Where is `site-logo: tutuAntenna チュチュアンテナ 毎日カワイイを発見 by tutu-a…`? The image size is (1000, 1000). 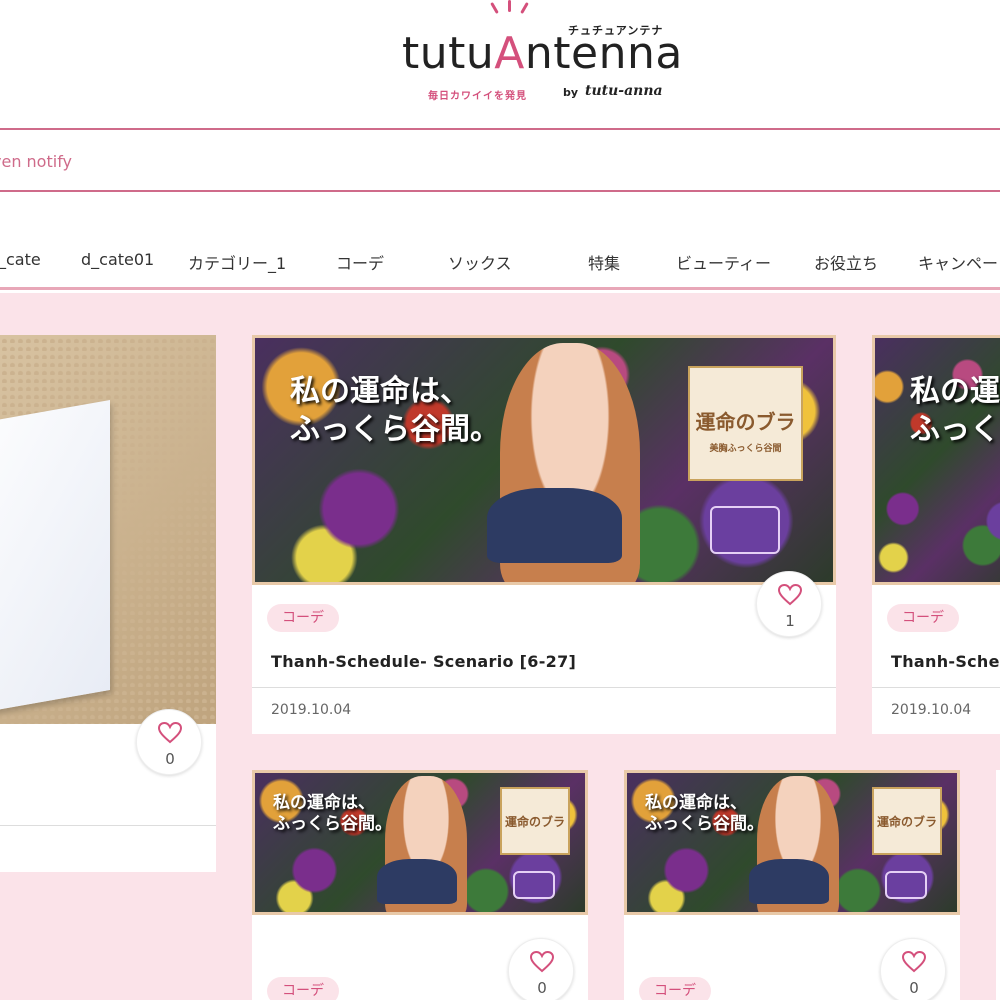 site-logo: tutuAntenna チュチュアンテナ 毎日カワイイを発見 by tutu-a… is located at coordinates (550, 55).